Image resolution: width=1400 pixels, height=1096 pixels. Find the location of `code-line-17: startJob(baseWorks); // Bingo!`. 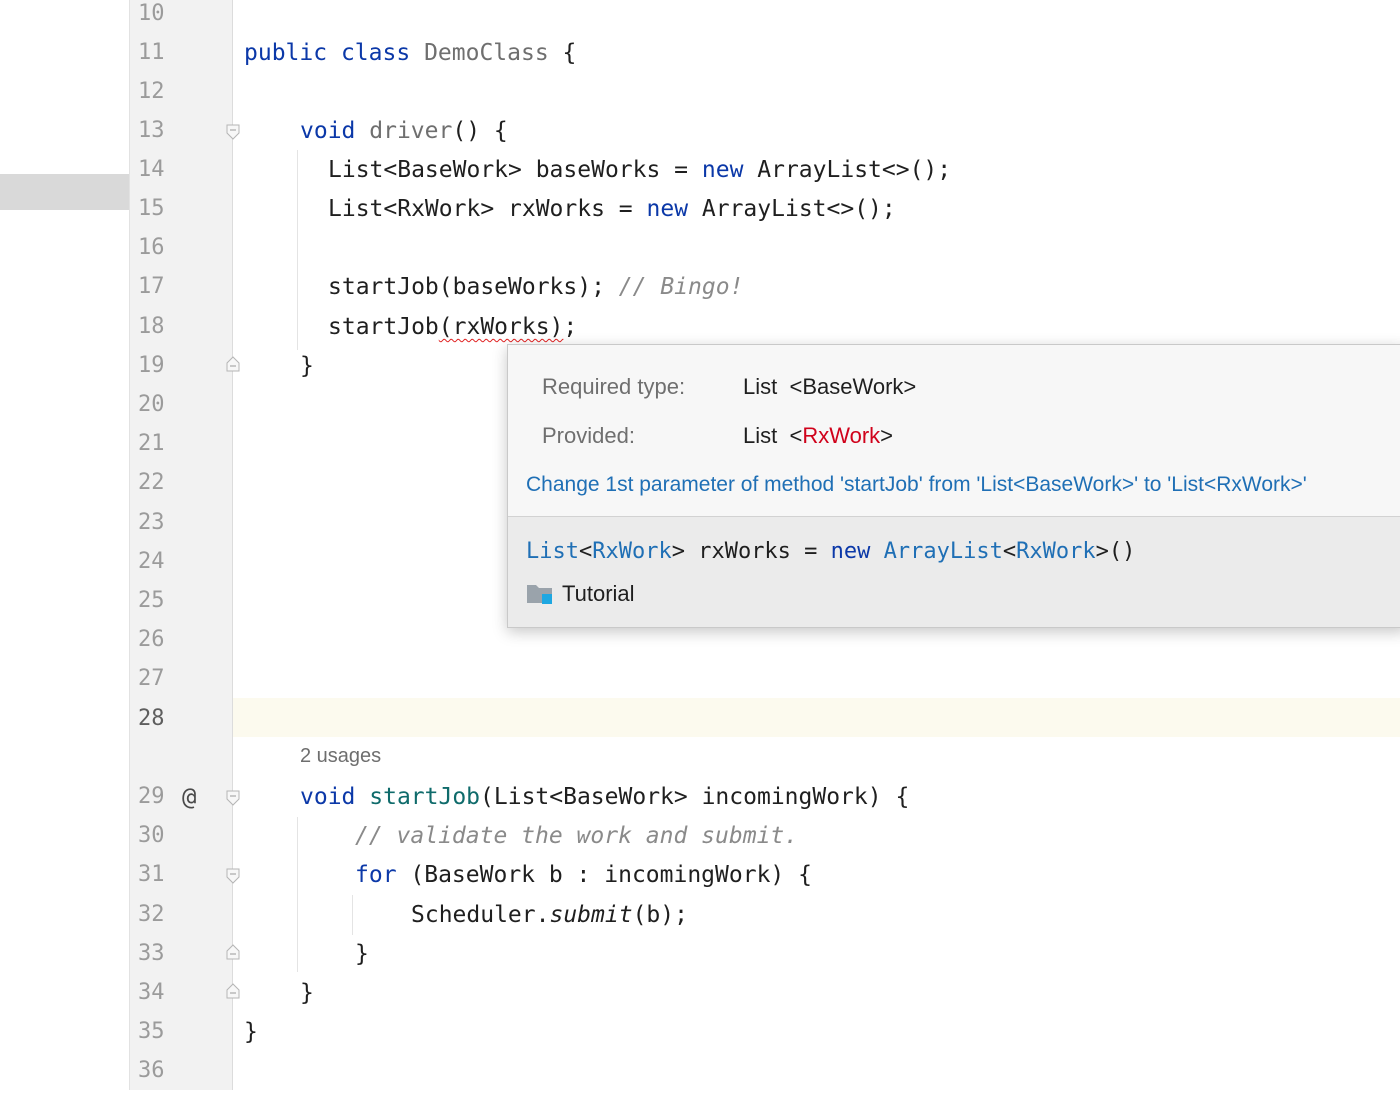

code-line-17: startJob(baseWorks); // Bingo! is located at coordinates (535, 287).